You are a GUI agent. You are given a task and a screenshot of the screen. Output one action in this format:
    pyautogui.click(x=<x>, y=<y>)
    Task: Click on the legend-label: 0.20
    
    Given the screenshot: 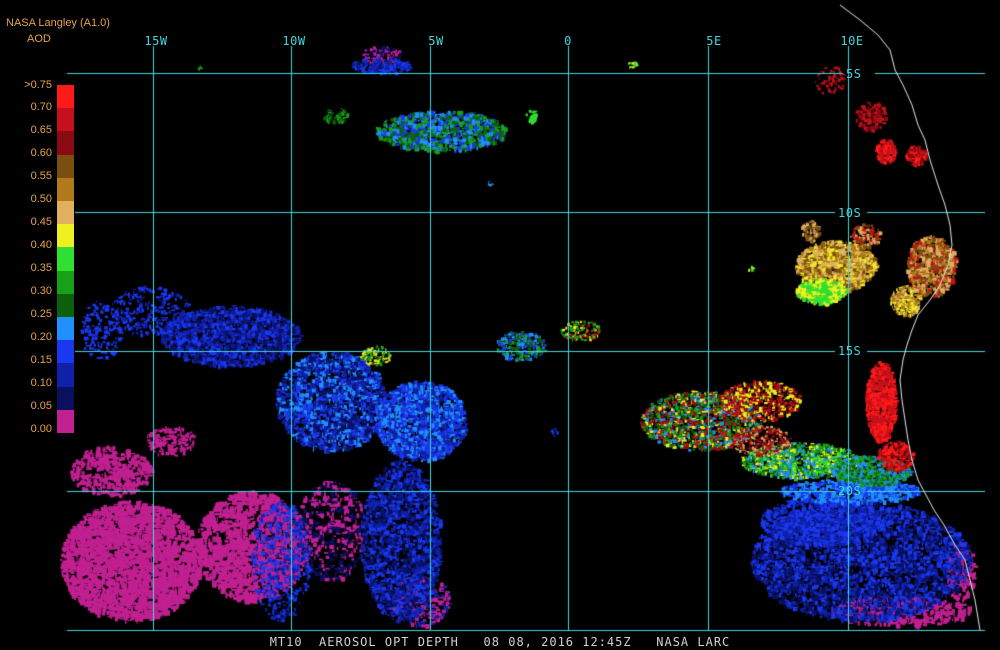 What is the action you would take?
    pyautogui.click(x=41, y=337)
    